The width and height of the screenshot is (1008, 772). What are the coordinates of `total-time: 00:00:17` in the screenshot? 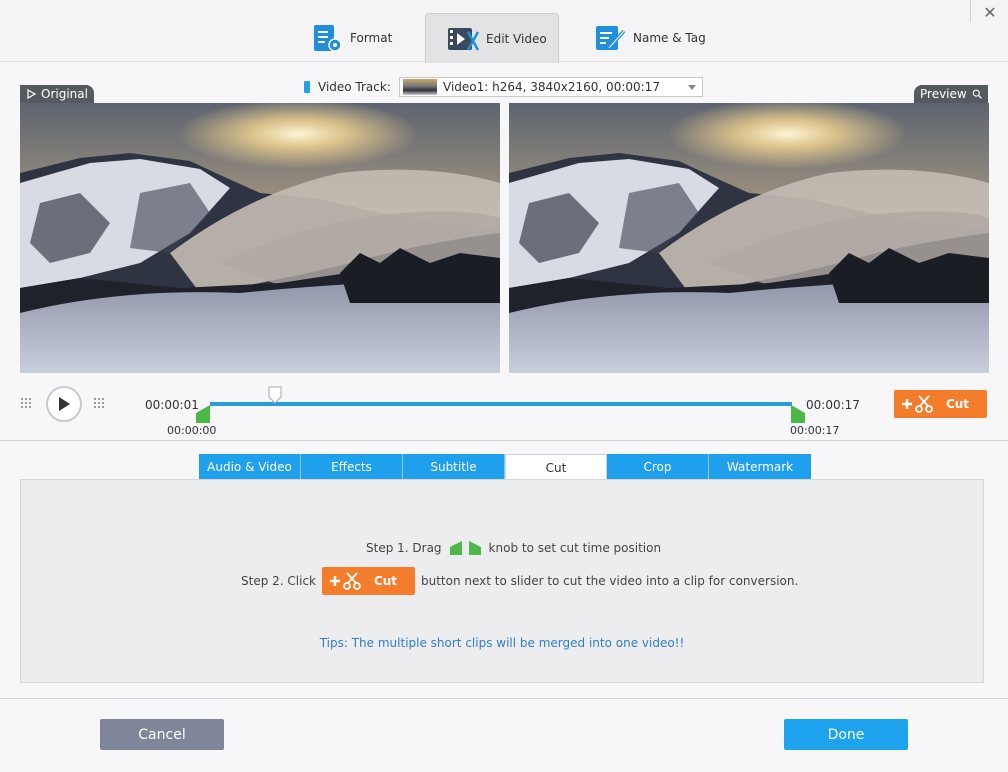 It's located at (833, 405).